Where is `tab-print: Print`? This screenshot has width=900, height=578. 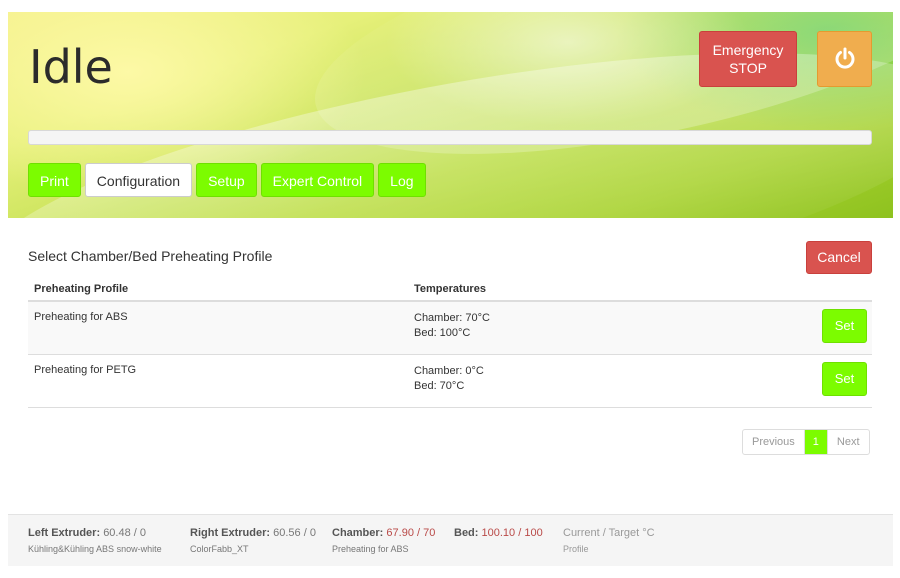 tab-print: Print is located at coordinates (54, 180).